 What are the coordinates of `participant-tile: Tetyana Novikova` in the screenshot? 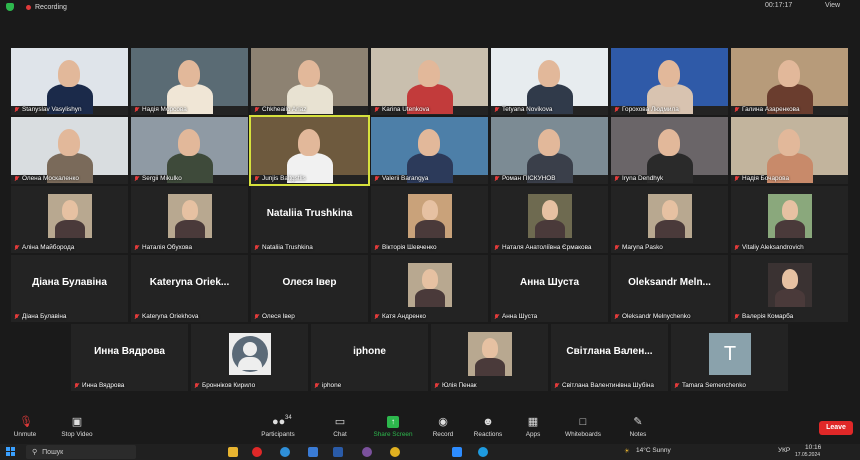 It's located at (549, 81).